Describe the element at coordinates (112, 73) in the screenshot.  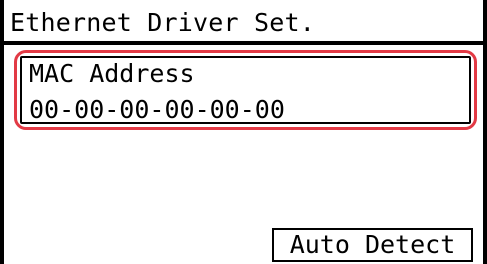
I see `mac-address-label: MAC Address` at that location.